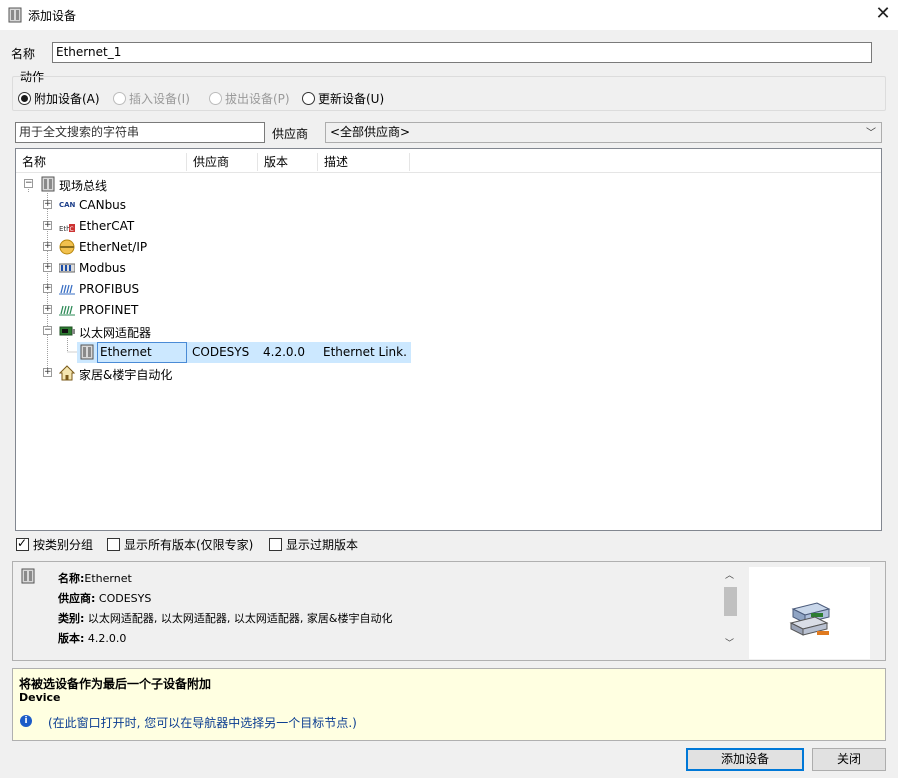 The width and height of the screenshot is (898, 778). What do you see at coordinates (52, 16) in the screenshot?
I see `window-title: 添加设备` at bounding box center [52, 16].